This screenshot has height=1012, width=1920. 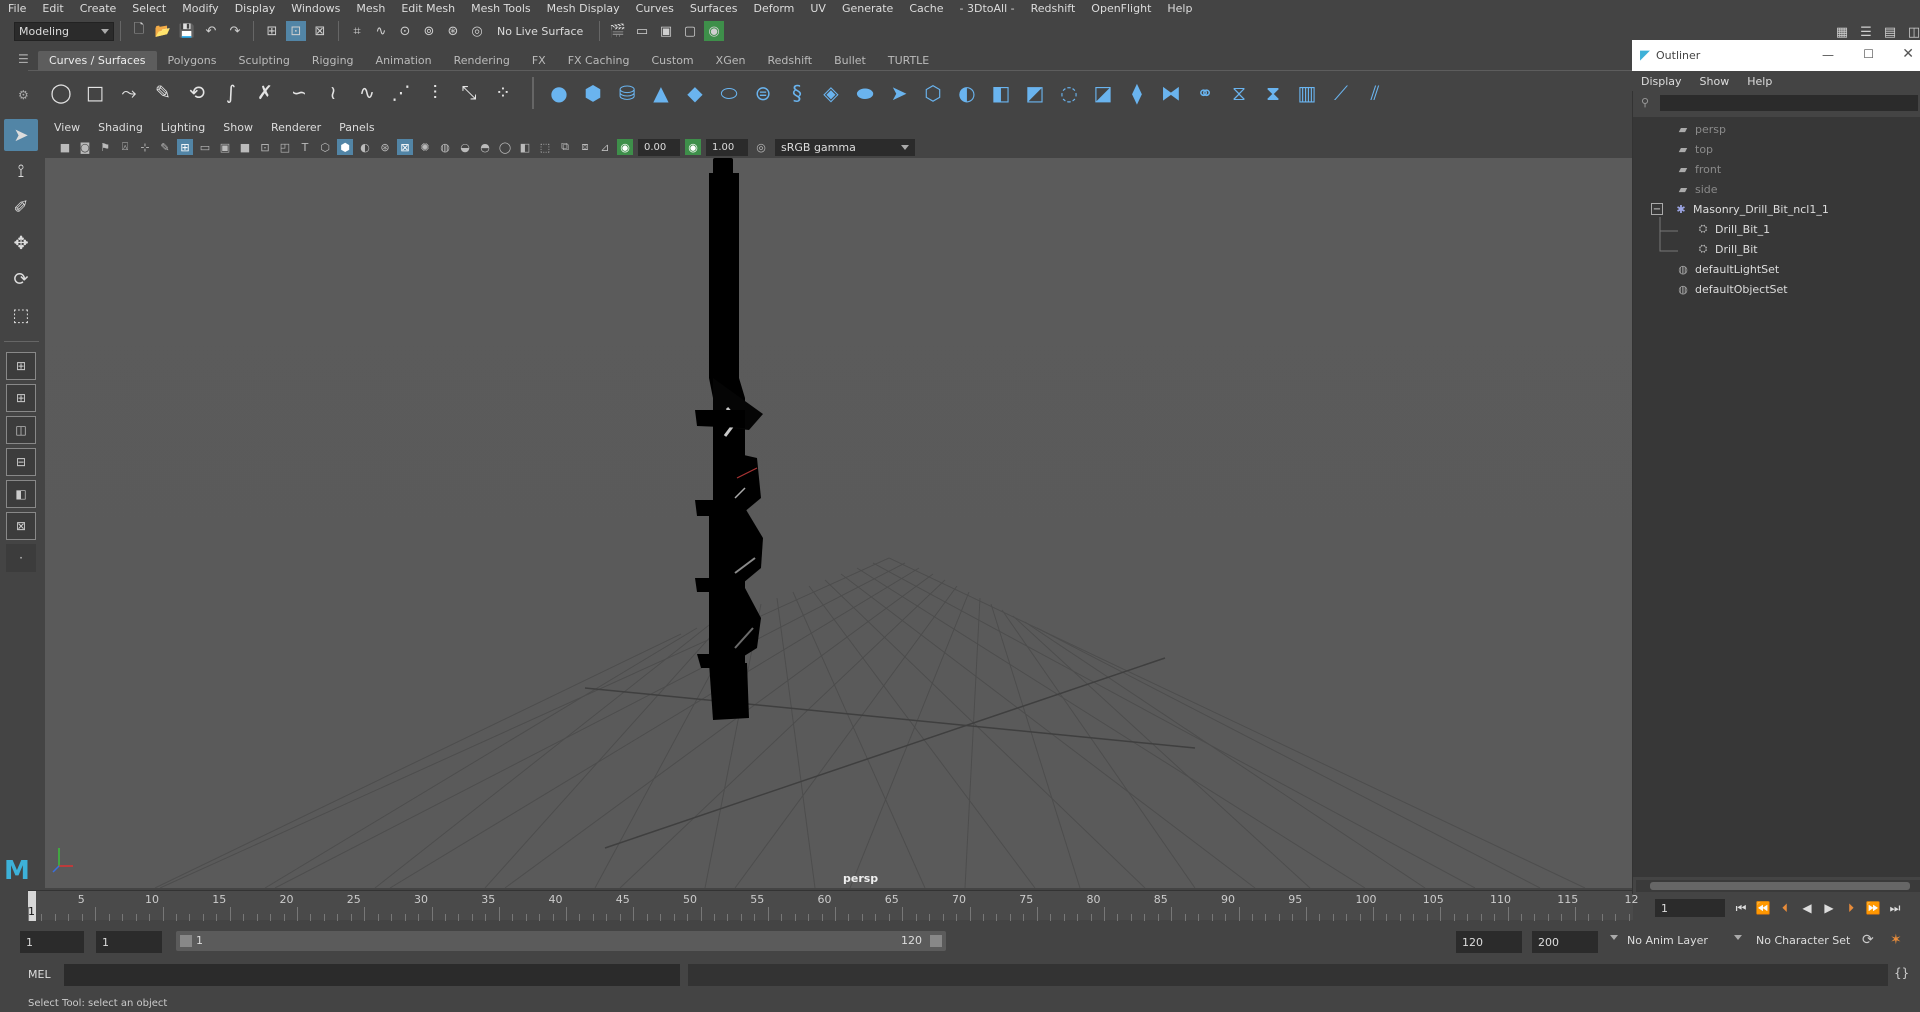 I want to click on xray-components-icon: ⊿, so click(x=605, y=147).